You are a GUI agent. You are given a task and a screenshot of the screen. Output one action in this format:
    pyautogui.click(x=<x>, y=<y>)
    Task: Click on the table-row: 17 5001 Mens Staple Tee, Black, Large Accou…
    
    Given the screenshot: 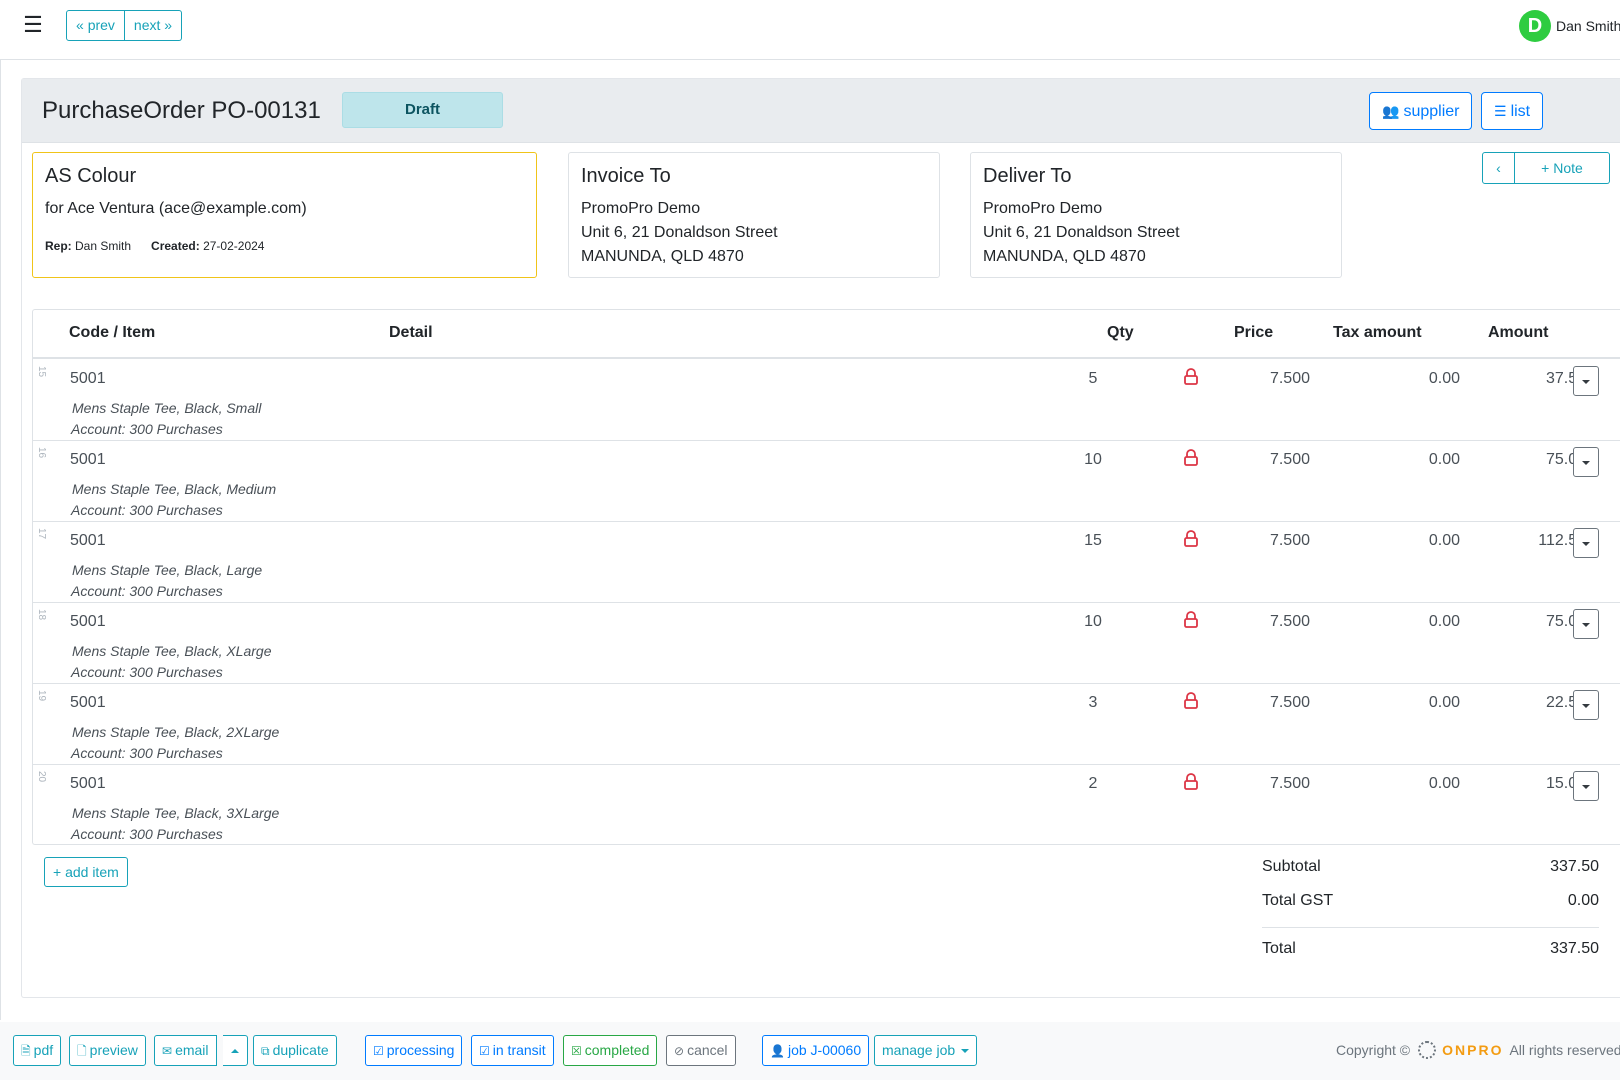 What is the action you would take?
    pyautogui.click(x=826, y=562)
    